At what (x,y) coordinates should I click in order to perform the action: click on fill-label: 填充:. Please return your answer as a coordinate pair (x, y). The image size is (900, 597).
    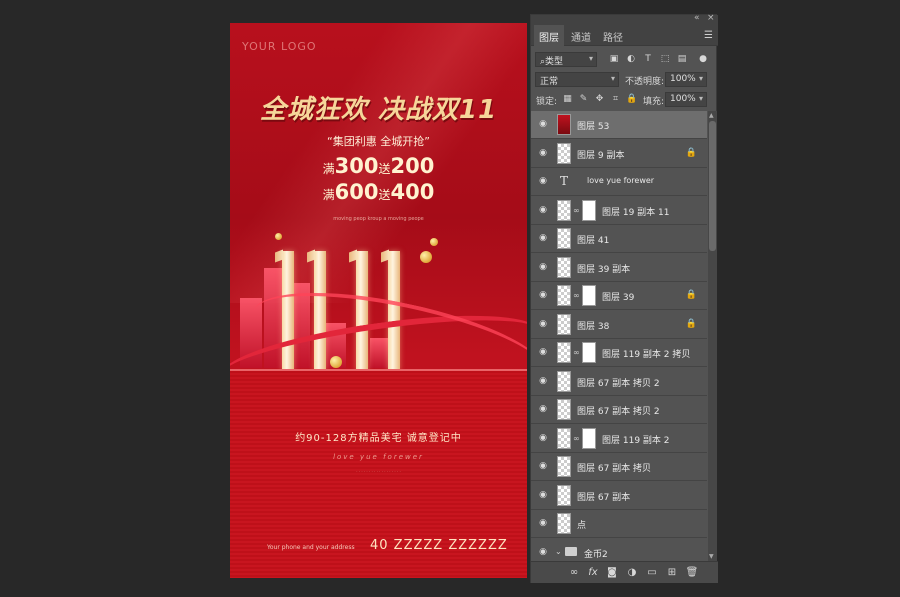
    Looking at the image, I should click on (654, 102).